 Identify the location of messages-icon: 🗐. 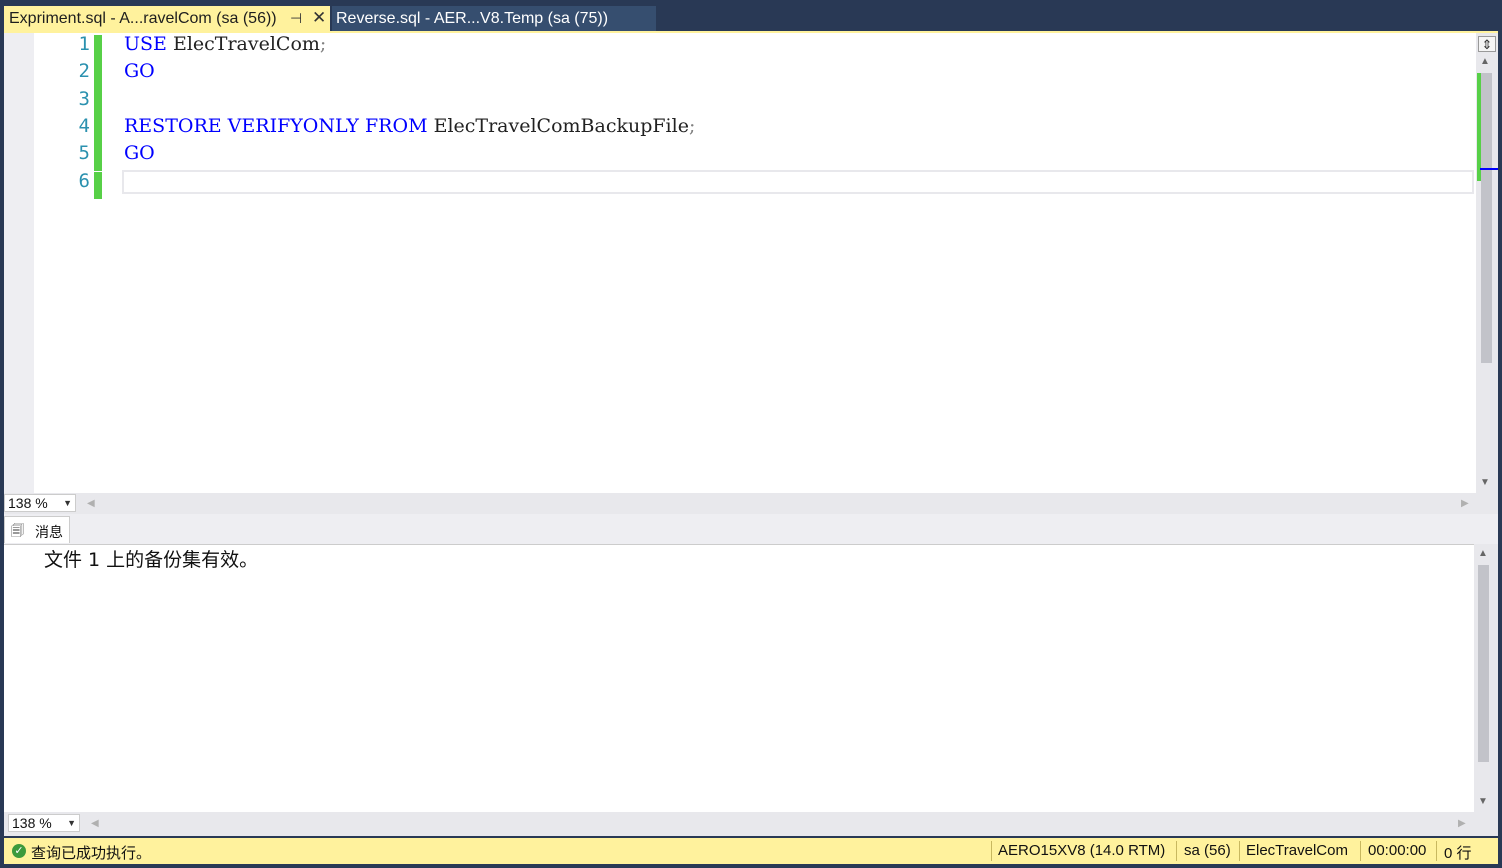
(17, 530).